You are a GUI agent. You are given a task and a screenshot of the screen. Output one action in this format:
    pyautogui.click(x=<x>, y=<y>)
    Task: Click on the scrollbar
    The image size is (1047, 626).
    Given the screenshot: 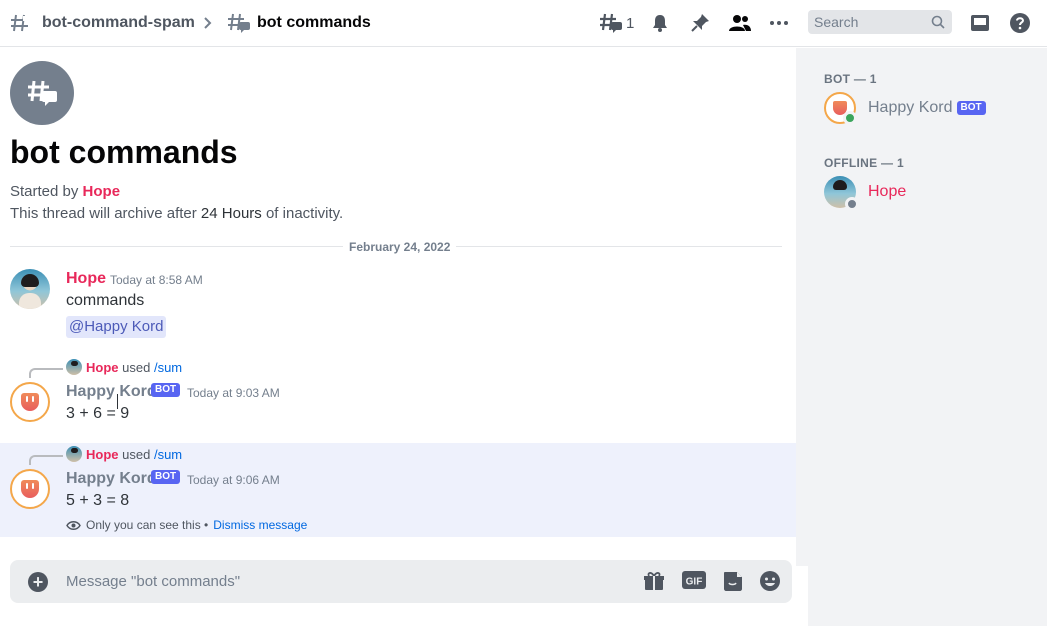 What is the action you would take?
    pyautogui.click(x=802, y=307)
    